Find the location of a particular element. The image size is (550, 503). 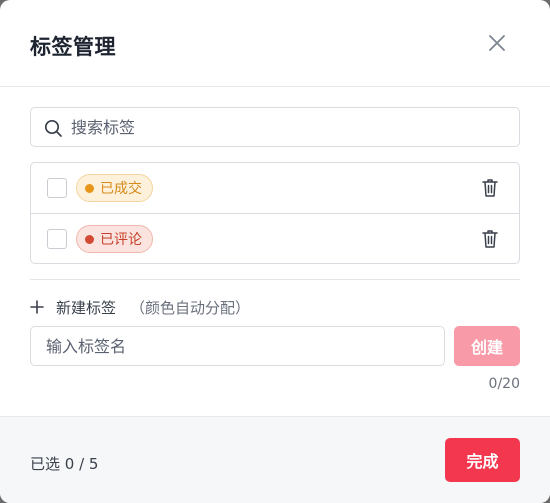

tag-pill: 已评论 is located at coordinates (114, 239).